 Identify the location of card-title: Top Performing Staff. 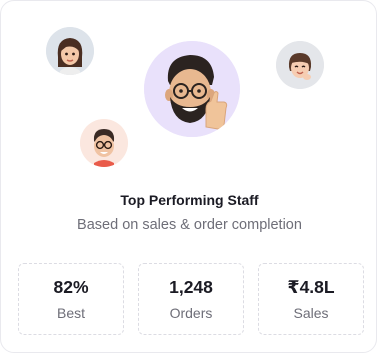
(189, 200).